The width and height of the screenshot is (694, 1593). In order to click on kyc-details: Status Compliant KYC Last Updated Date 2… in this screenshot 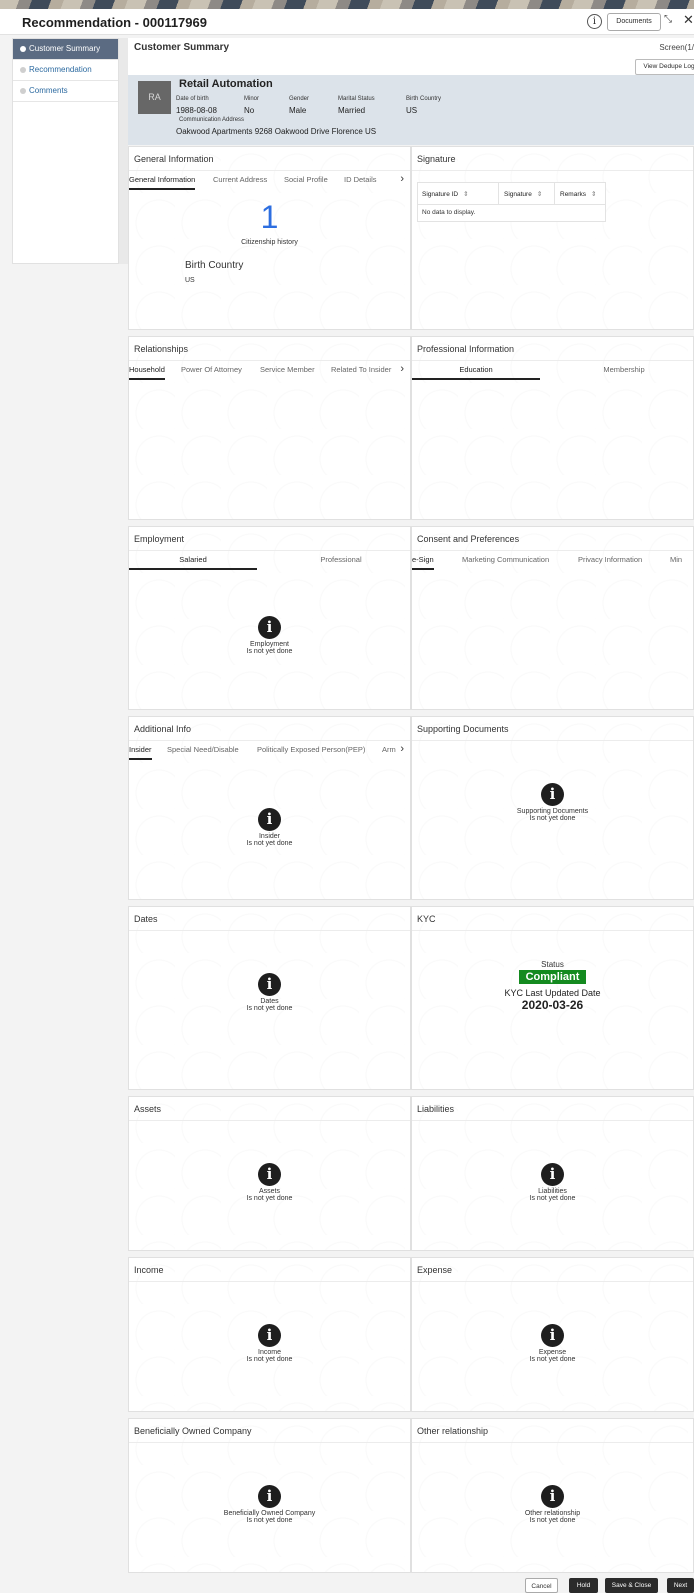, I will do `click(552, 986)`.